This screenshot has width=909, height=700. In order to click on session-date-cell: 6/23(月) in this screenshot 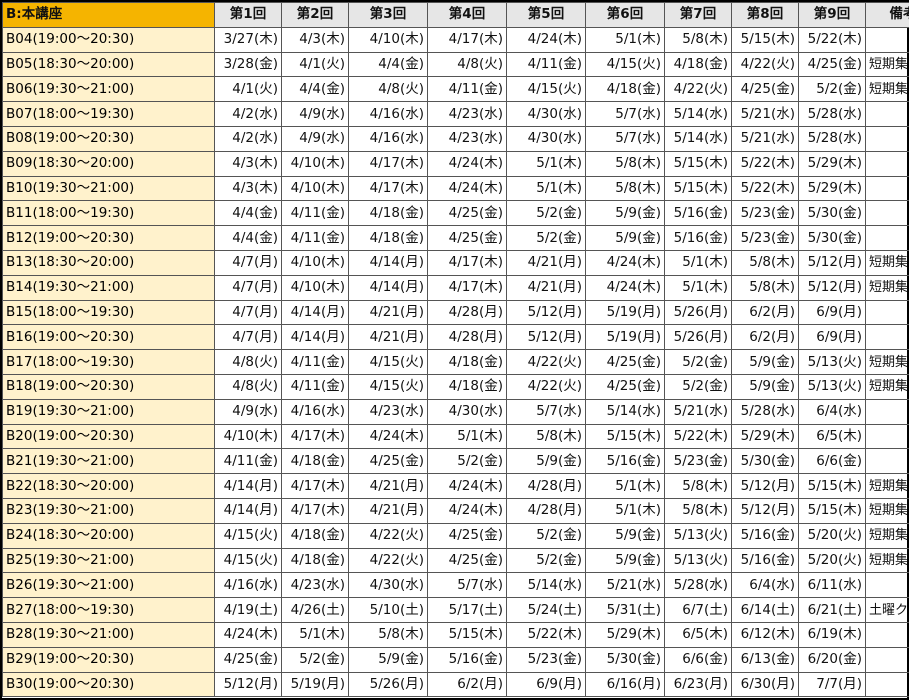, I will do `click(698, 684)`.